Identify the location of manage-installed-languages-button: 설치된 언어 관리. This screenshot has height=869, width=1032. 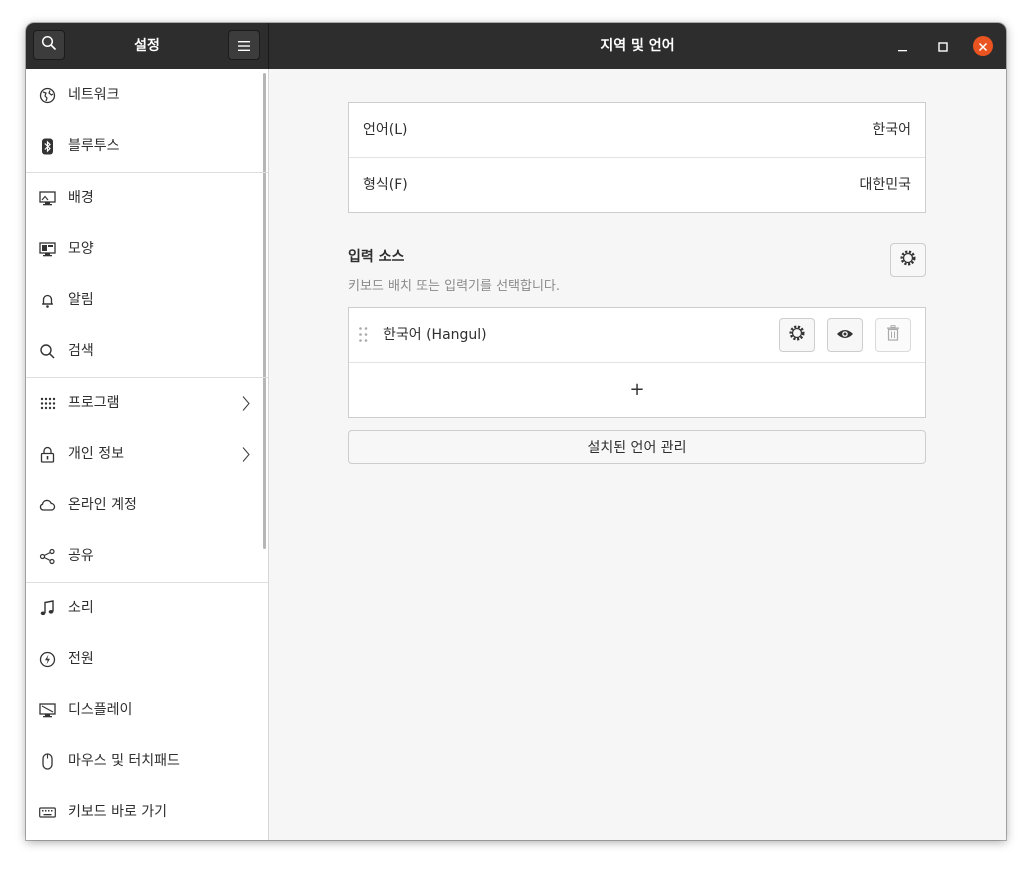
(637, 447).